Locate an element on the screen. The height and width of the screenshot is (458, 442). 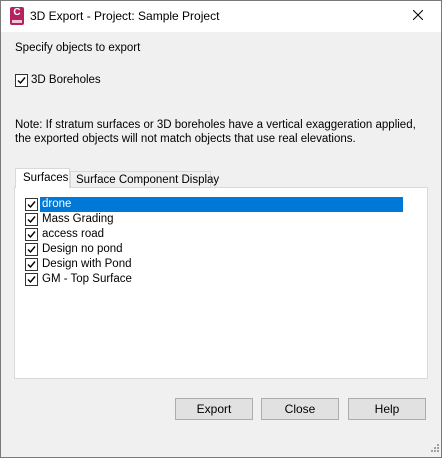
list-item-mass-grading: Mass Grading is located at coordinates (214, 219).